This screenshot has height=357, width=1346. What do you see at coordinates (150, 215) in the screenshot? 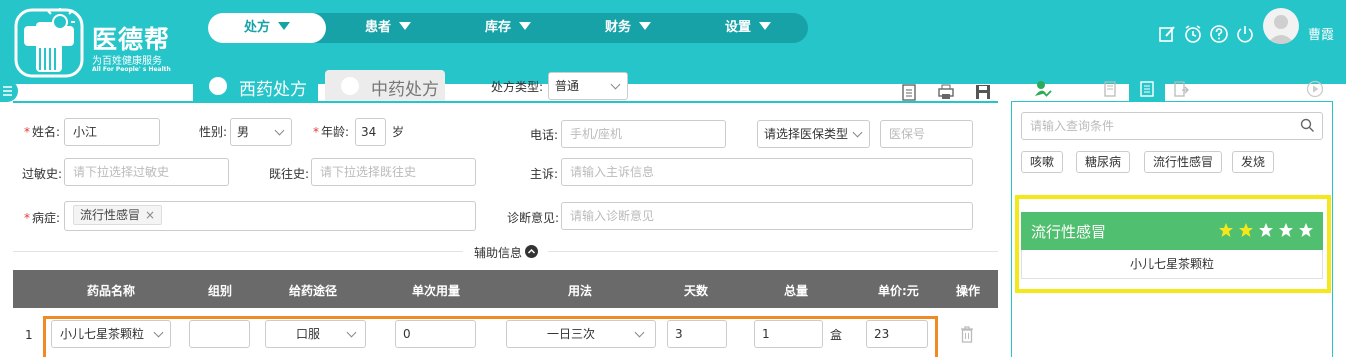
I see `close-icon: ×` at bounding box center [150, 215].